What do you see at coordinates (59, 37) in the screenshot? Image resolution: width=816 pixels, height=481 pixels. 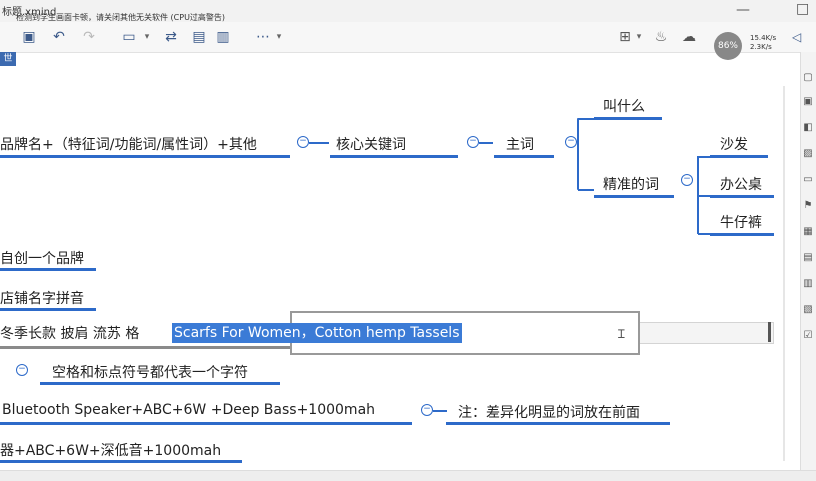 I see `undo-icon: ↶` at bounding box center [59, 37].